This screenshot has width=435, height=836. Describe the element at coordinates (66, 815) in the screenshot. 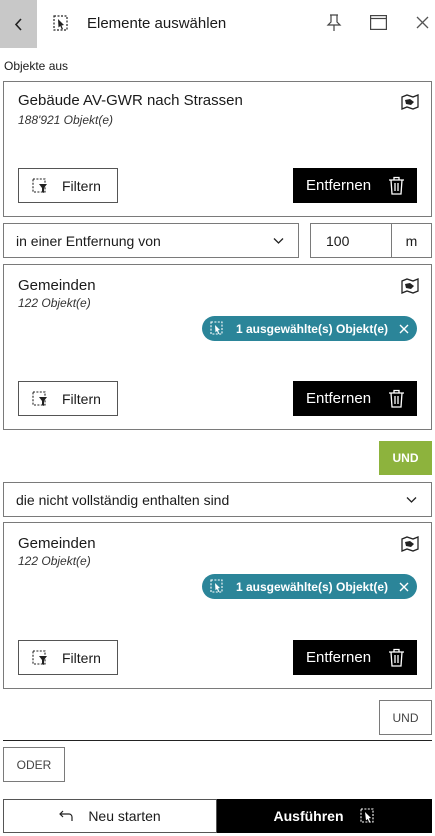

I see `restart-icon` at that location.